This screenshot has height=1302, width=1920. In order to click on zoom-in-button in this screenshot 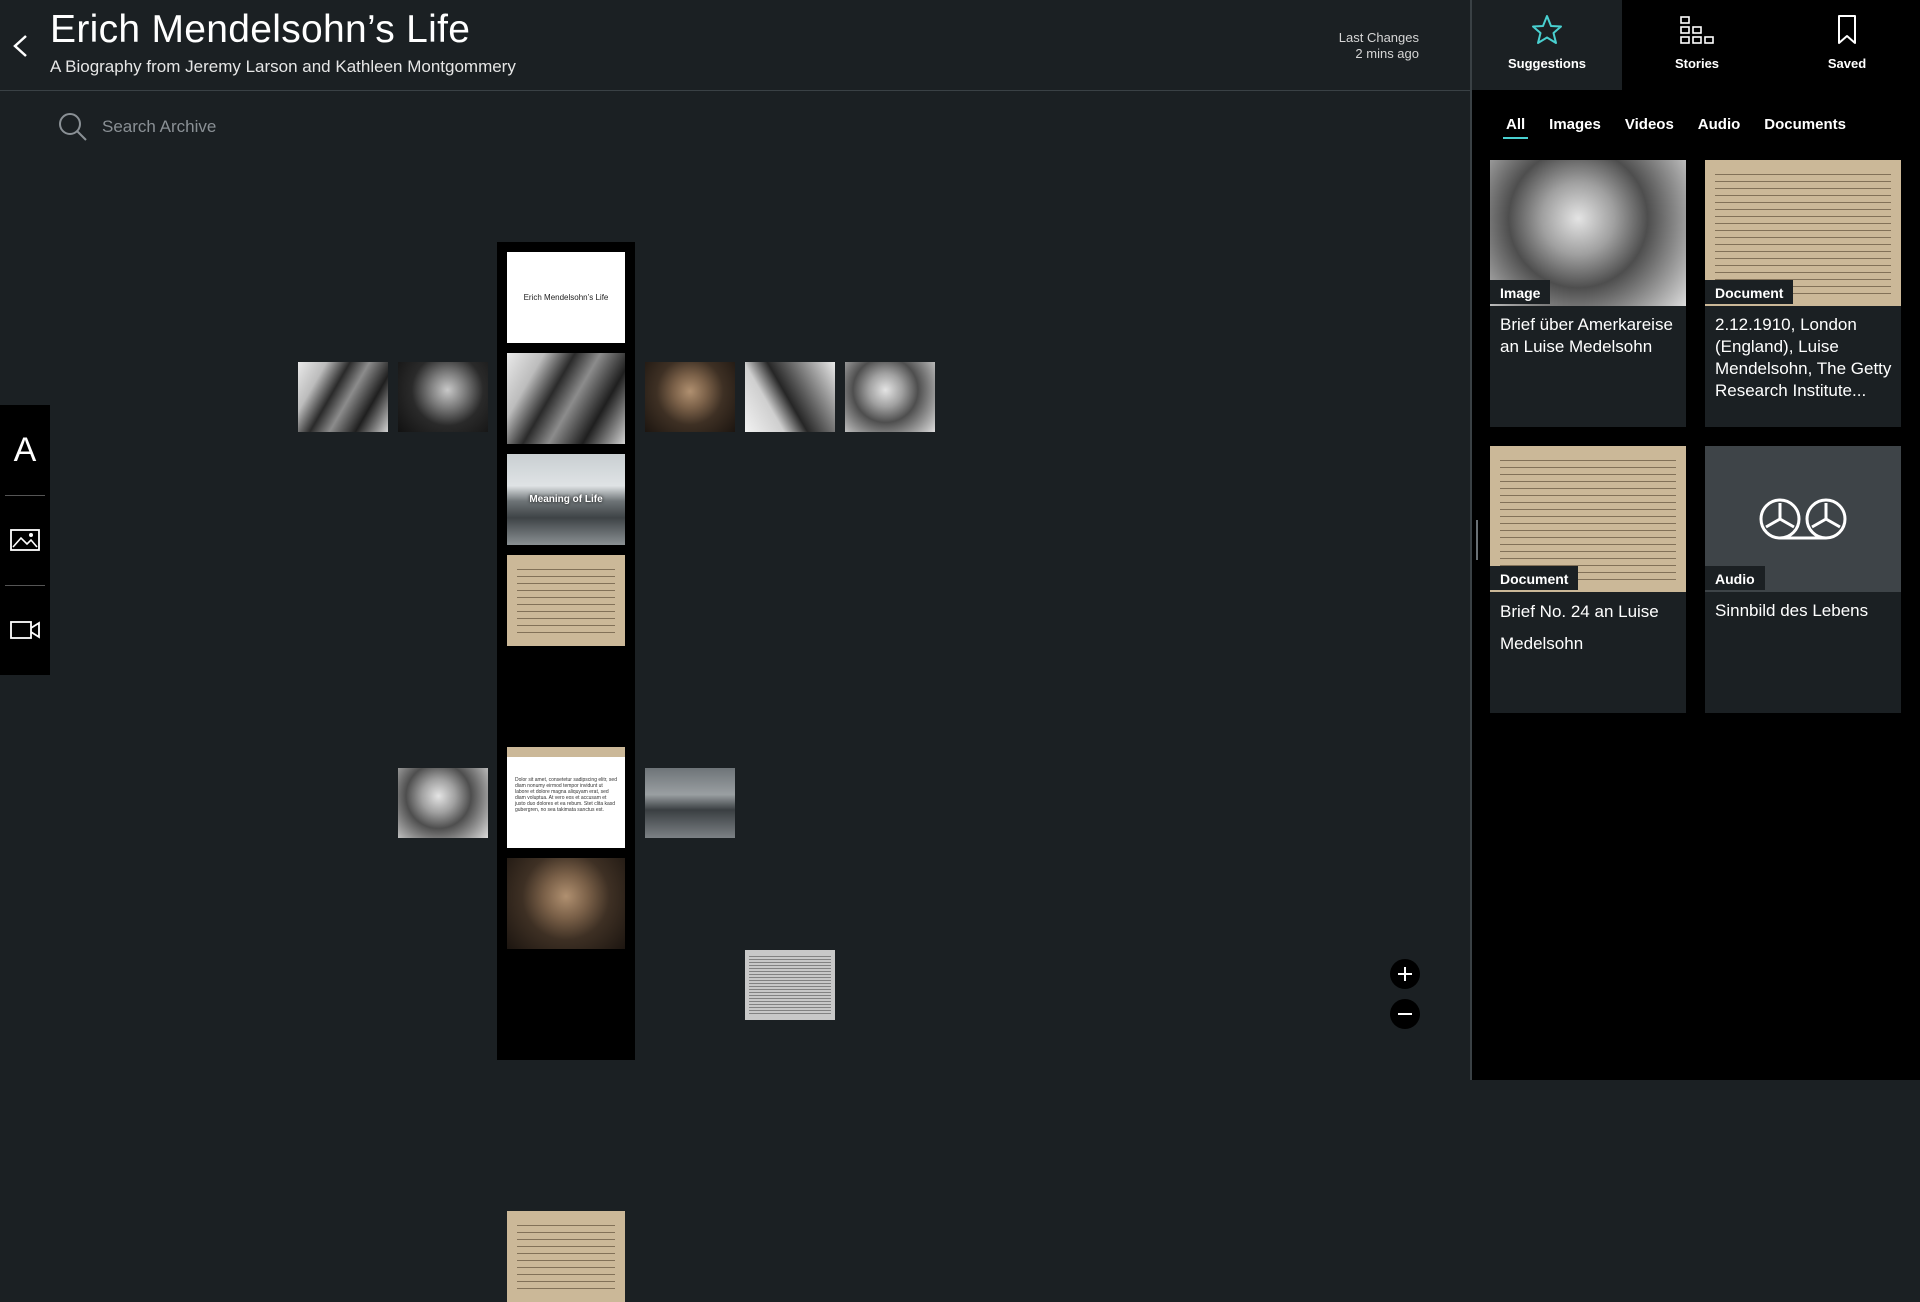, I will do `click(1405, 974)`.